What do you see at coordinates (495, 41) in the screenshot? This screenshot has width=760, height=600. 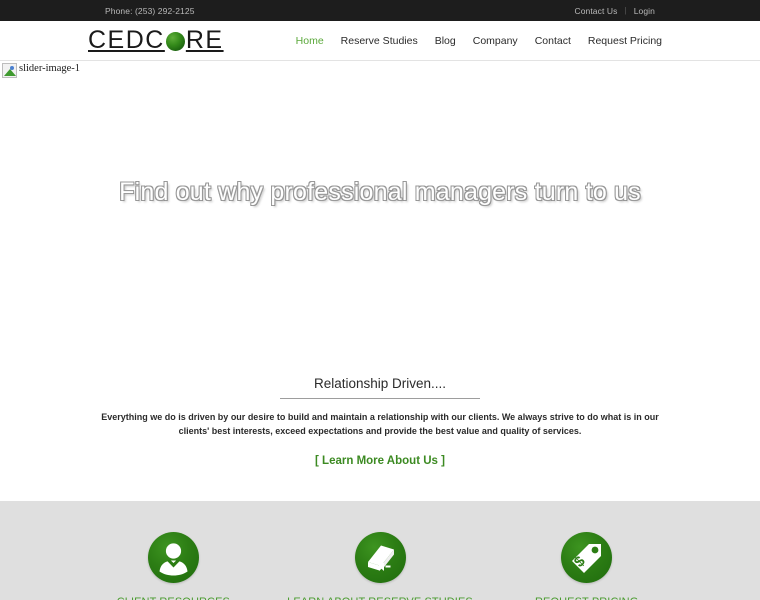 I see `nav-item-company: Company` at bounding box center [495, 41].